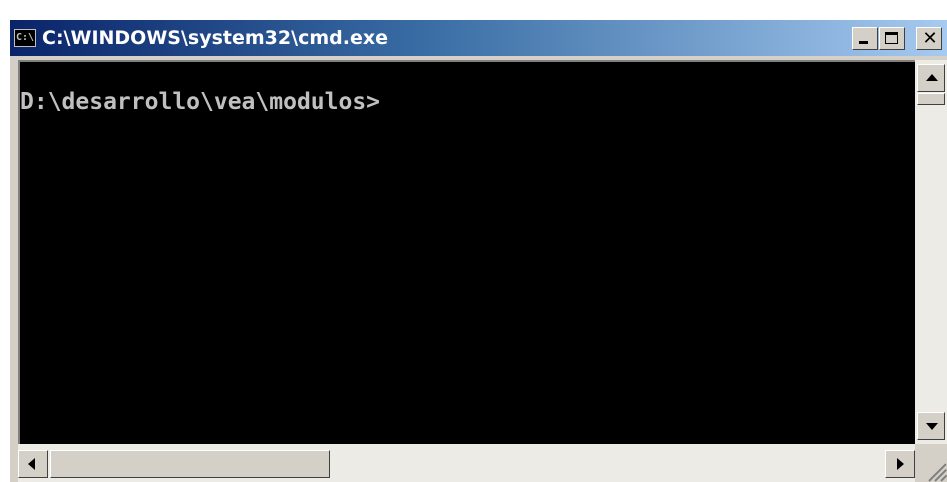  Describe the element at coordinates (215, 38) in the screenshot. I see `window-title: C:\WINDOWS\system32\cmd.exe` at that location.